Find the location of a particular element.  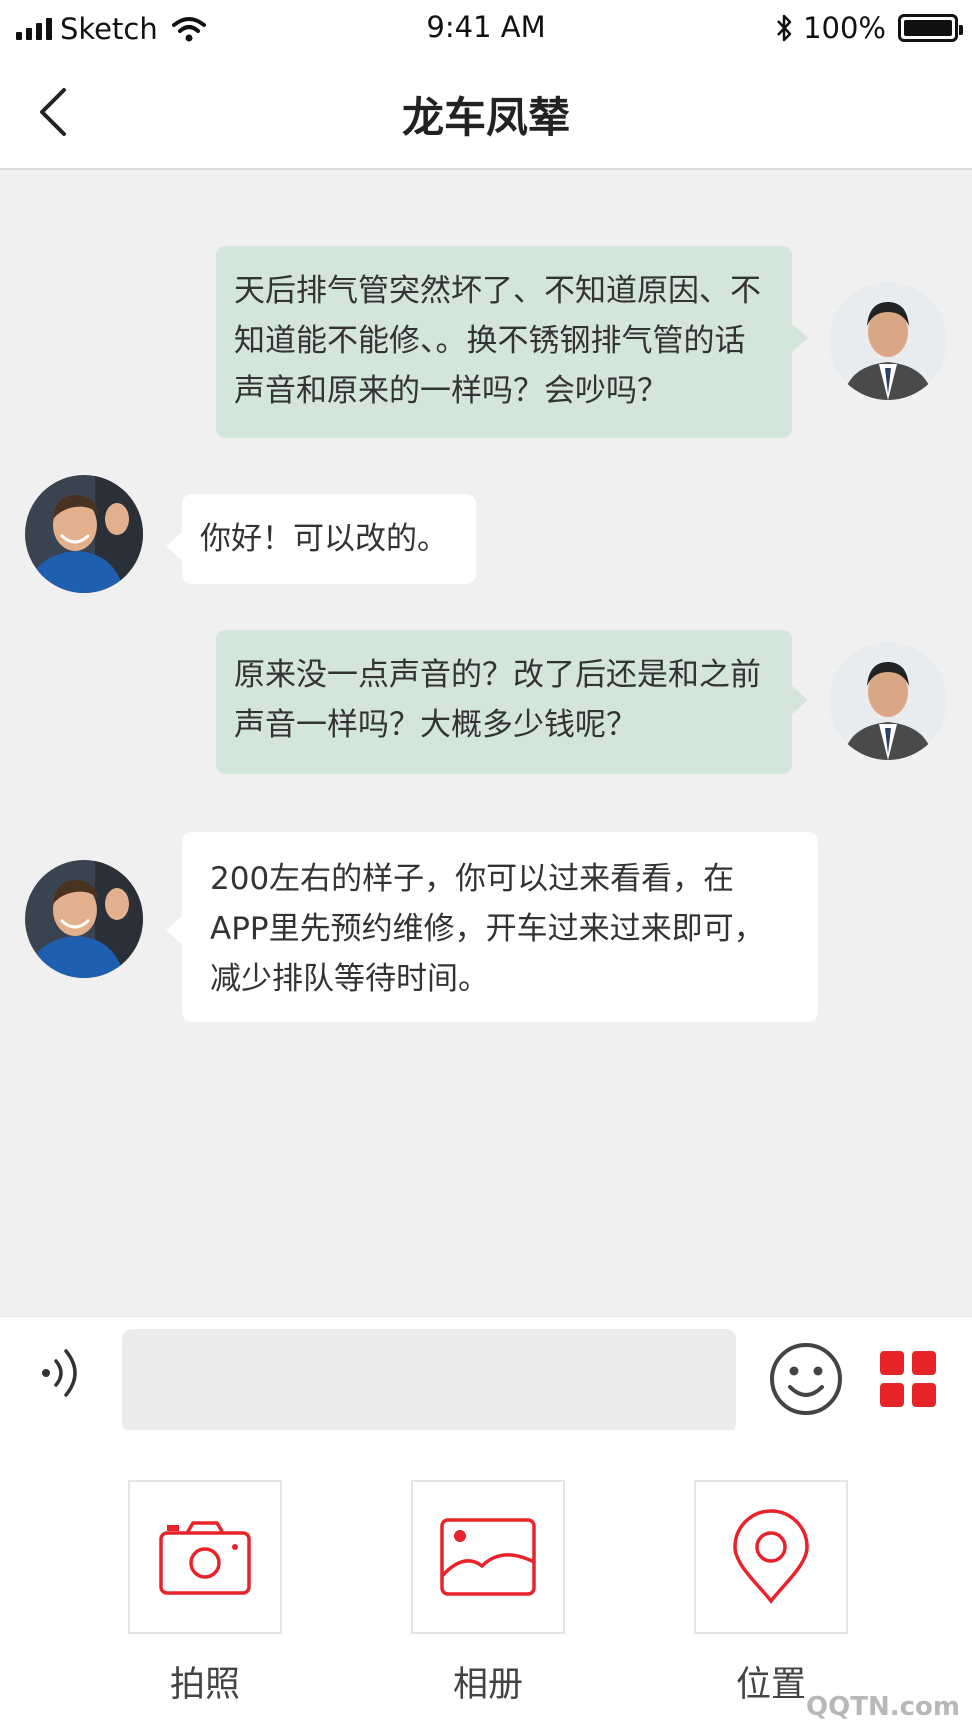

message-bubble-sent: 原来没一点声音的？改了后还是和之前声音一样吗？大概多少钱呢？ is located at coordinates (504, 702).